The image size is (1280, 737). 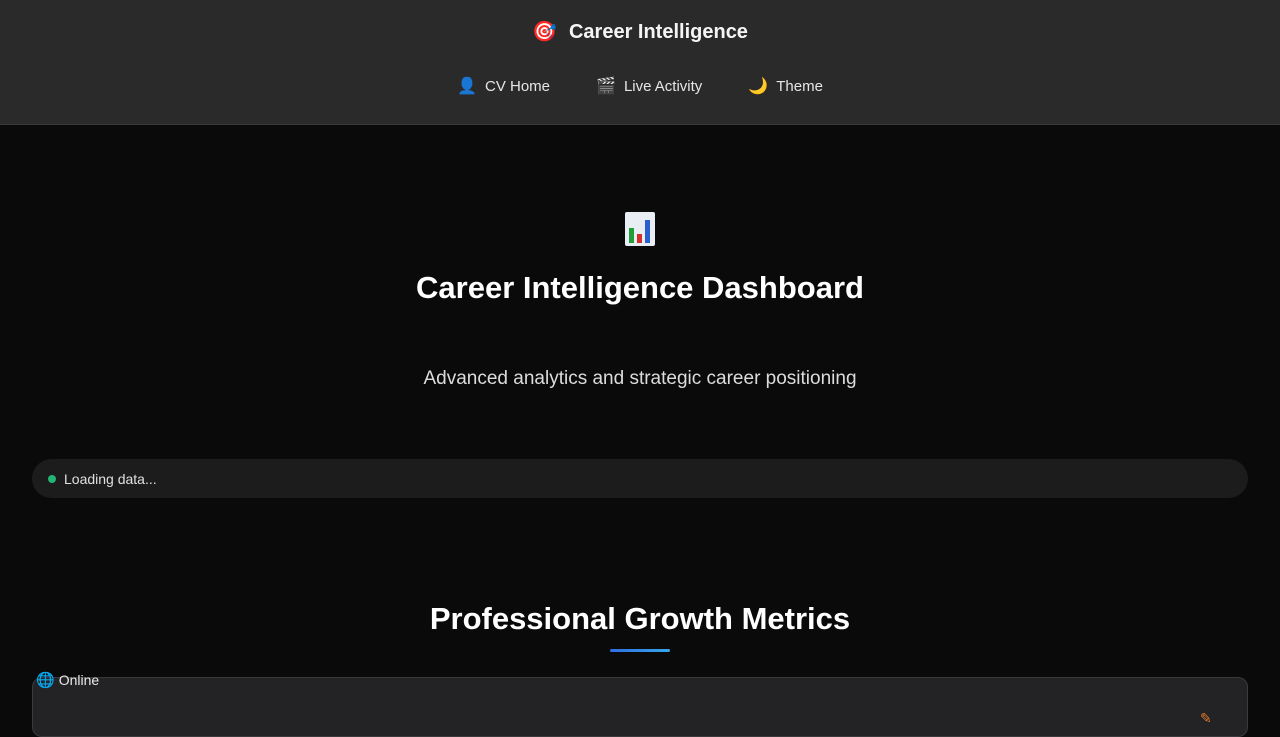 What do you see at coordinates (52, 478) in the screenshot?
I see `status-dot` at bounding box center [52, 478].